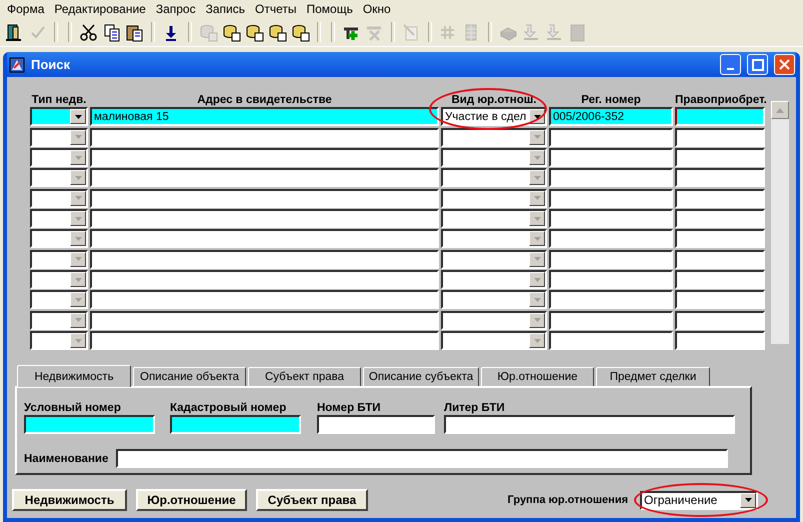 Image resolution: width=803 pixels, height=522 pixels. Describe the element at coordinates (175, 9) in the screenshot. I see `menu-item: Запрос` at that location.